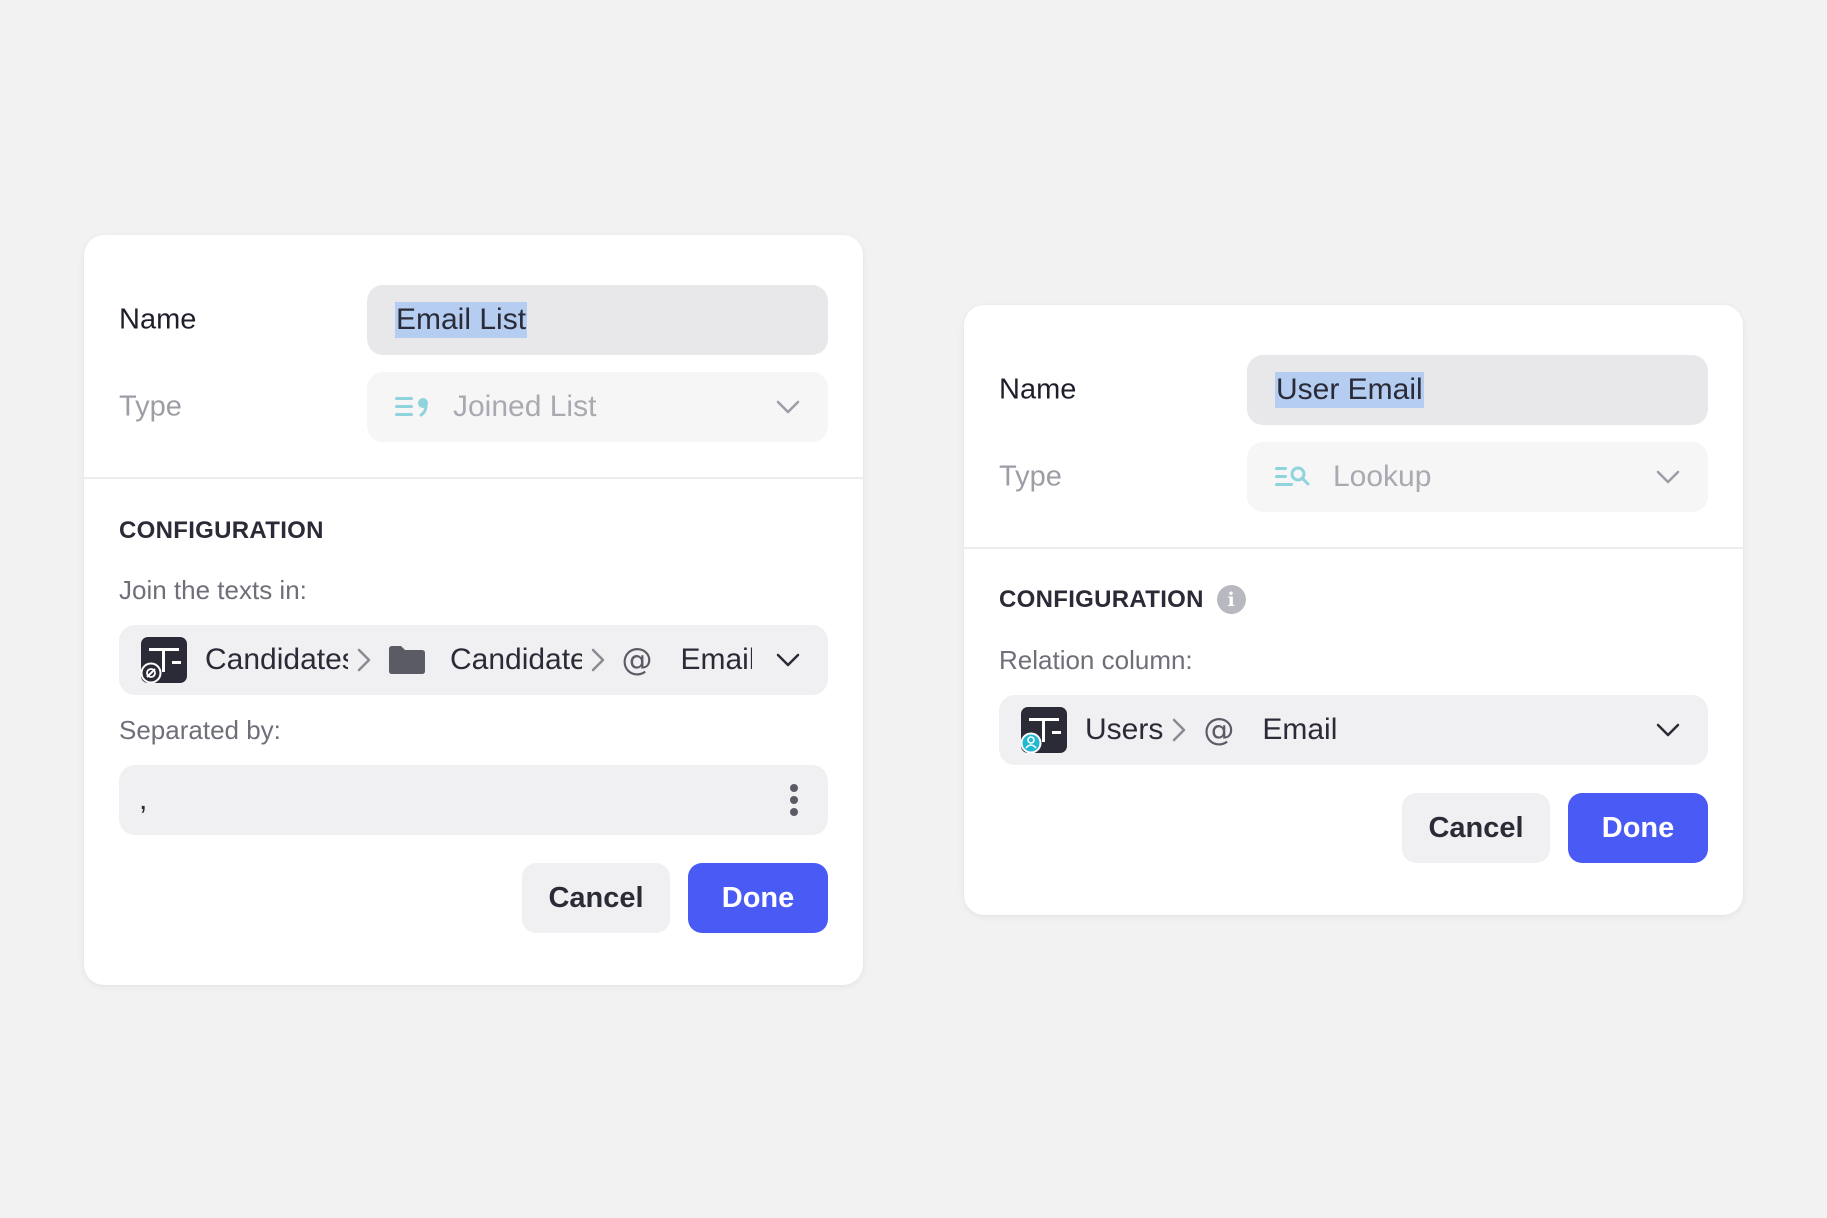 This screenshot has height=1218, width=1827. I want to click on name-input-value: Email List, so click(461, 320).